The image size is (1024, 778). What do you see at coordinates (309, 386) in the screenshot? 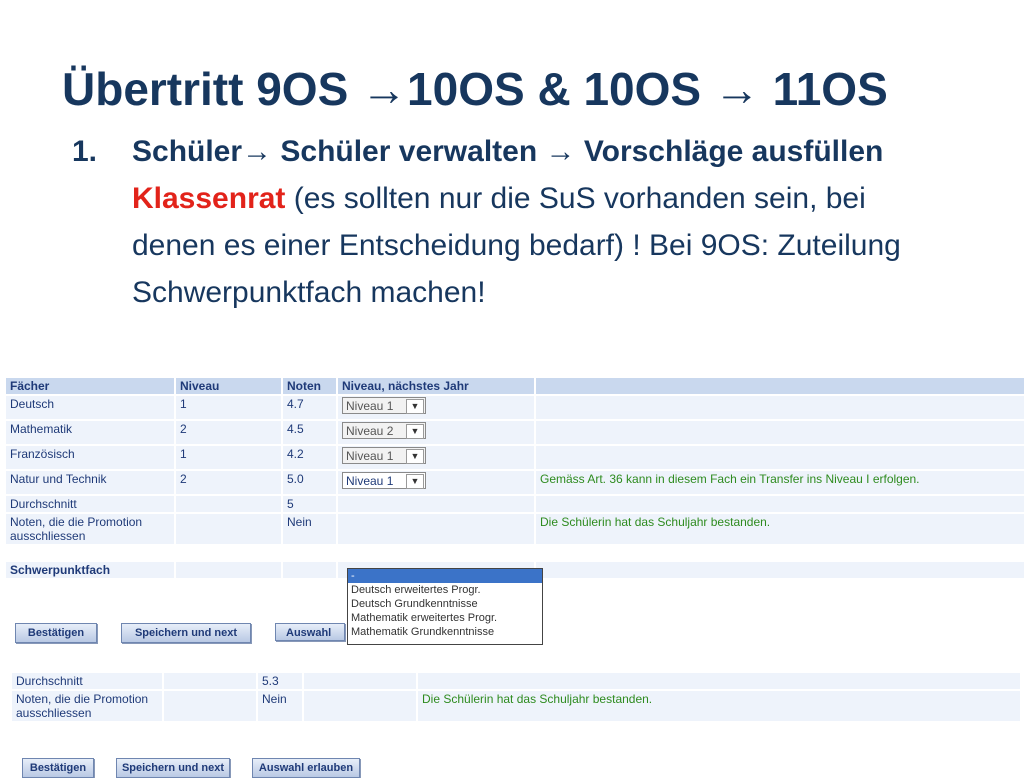
I see `column-header: Noten` at bounding box center [309, 386].